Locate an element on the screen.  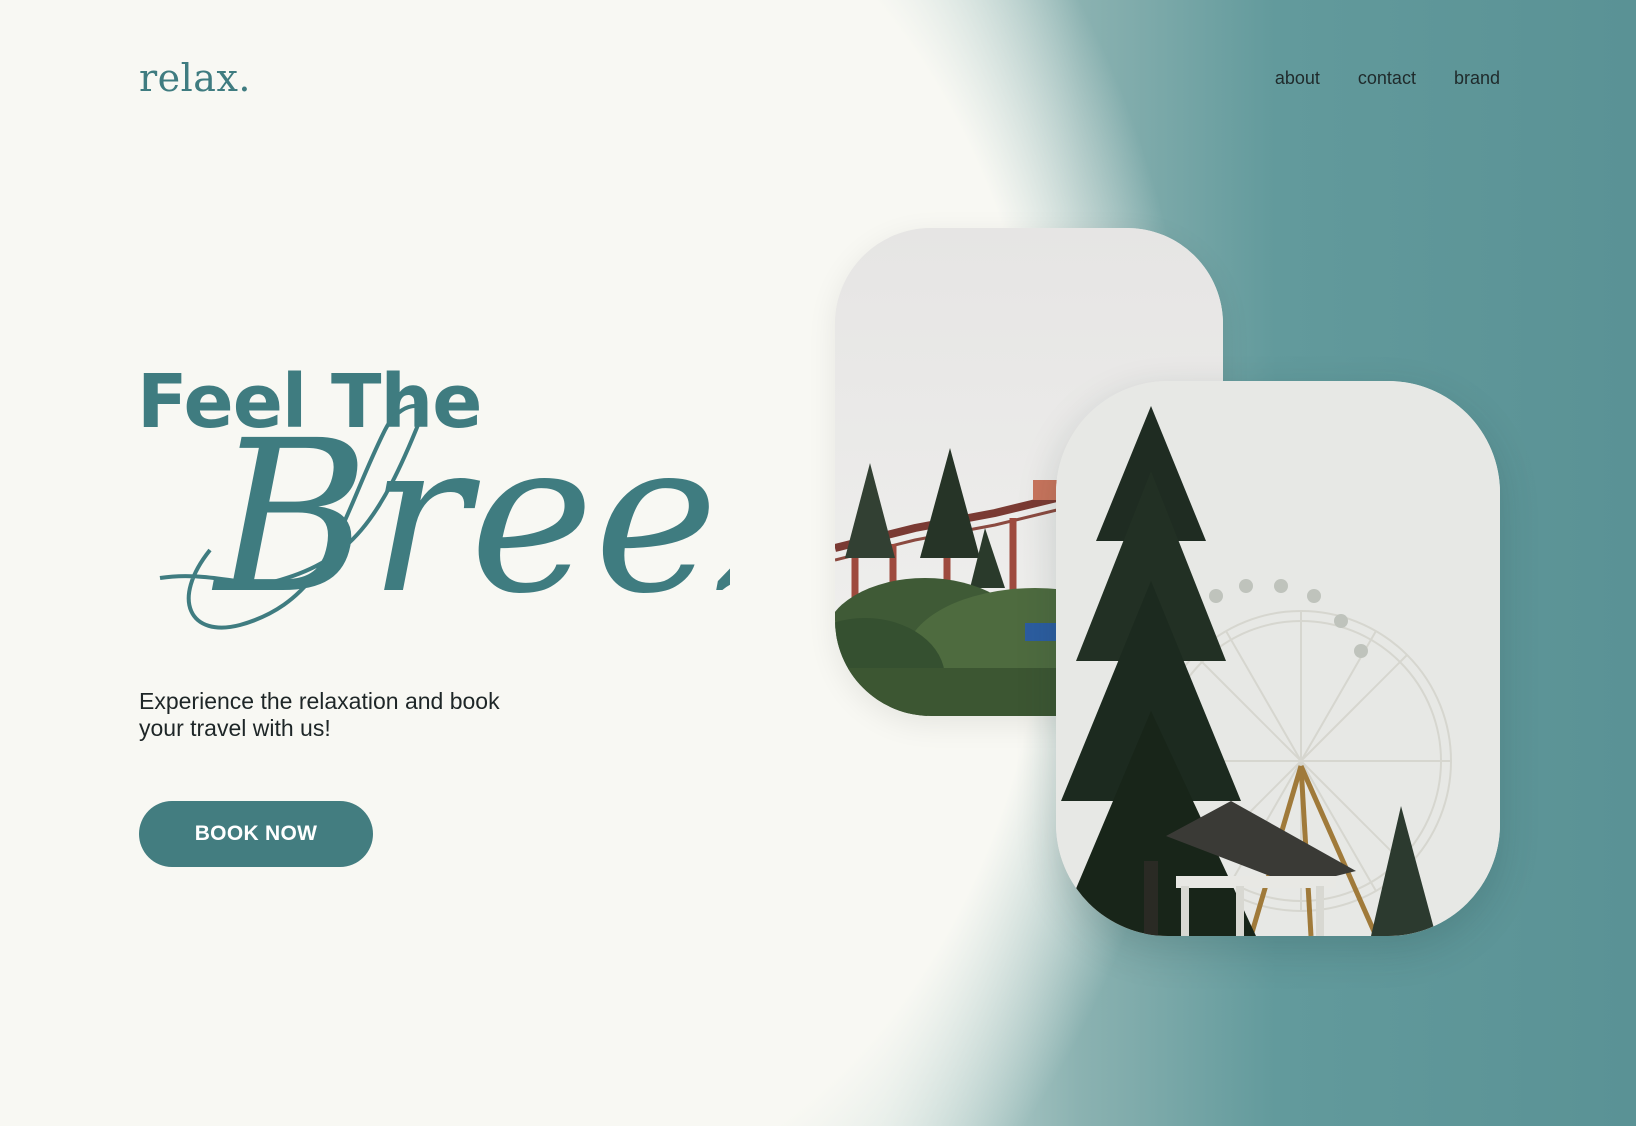
ferris-wheel-image is located at coordinates (1278, 658).